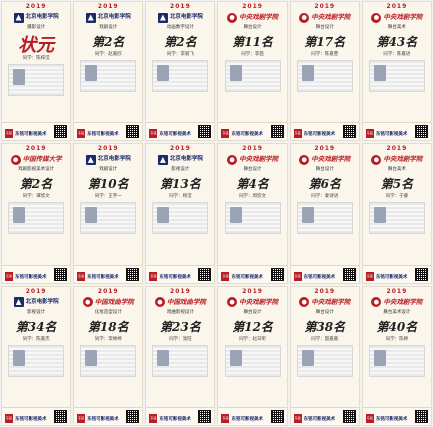  What do you see at coordinates (252, 184) in the screenshot?
I see `rank-label: 第4名` at bounding box center [252, 184].